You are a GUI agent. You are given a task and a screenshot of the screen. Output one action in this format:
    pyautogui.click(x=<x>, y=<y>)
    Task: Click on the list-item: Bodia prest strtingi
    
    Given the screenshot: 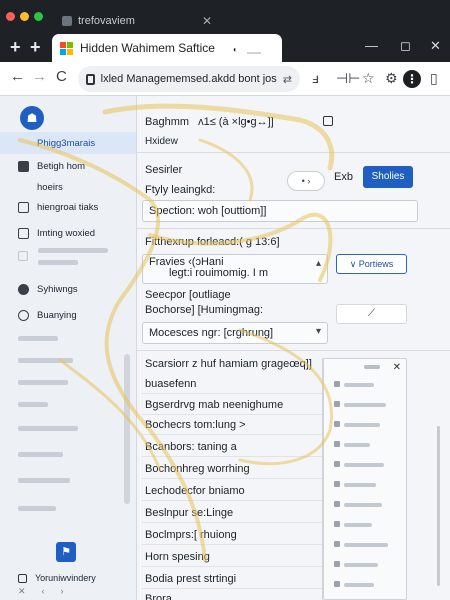 What is the action you would take?
    pyautogui.click(x=232, y=579)
    